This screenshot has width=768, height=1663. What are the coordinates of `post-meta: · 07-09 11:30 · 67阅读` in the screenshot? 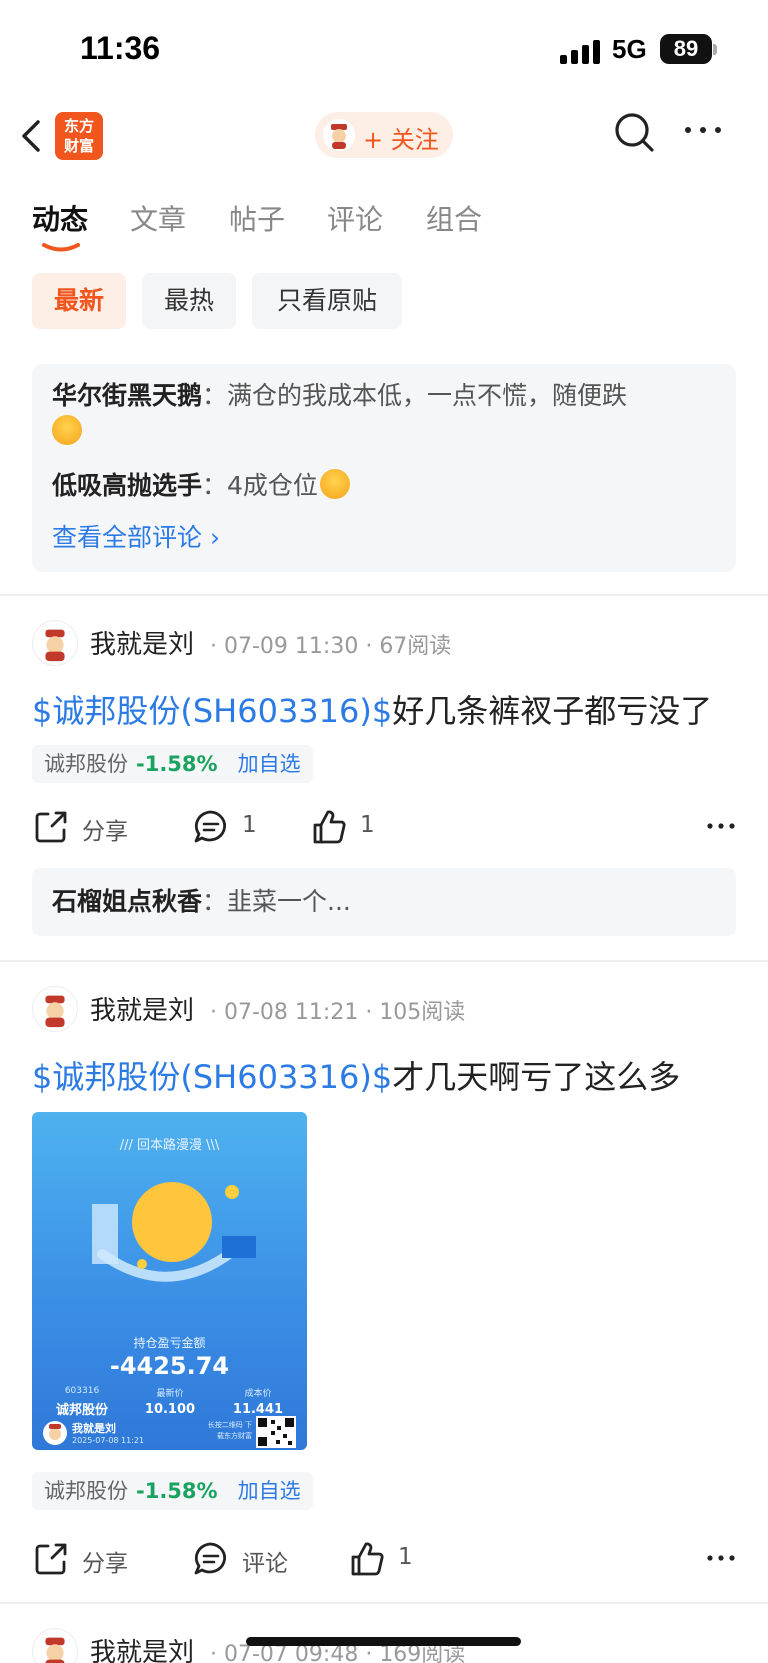 It's located at (331, 646).